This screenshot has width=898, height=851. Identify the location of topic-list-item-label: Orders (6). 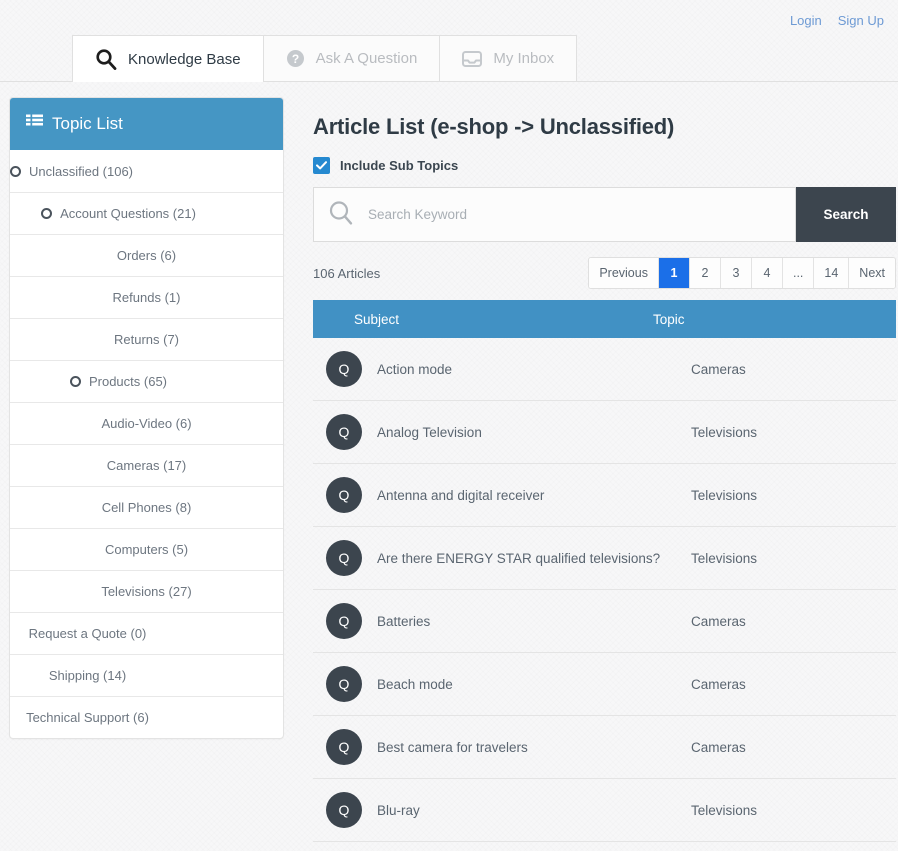
(146, 255).